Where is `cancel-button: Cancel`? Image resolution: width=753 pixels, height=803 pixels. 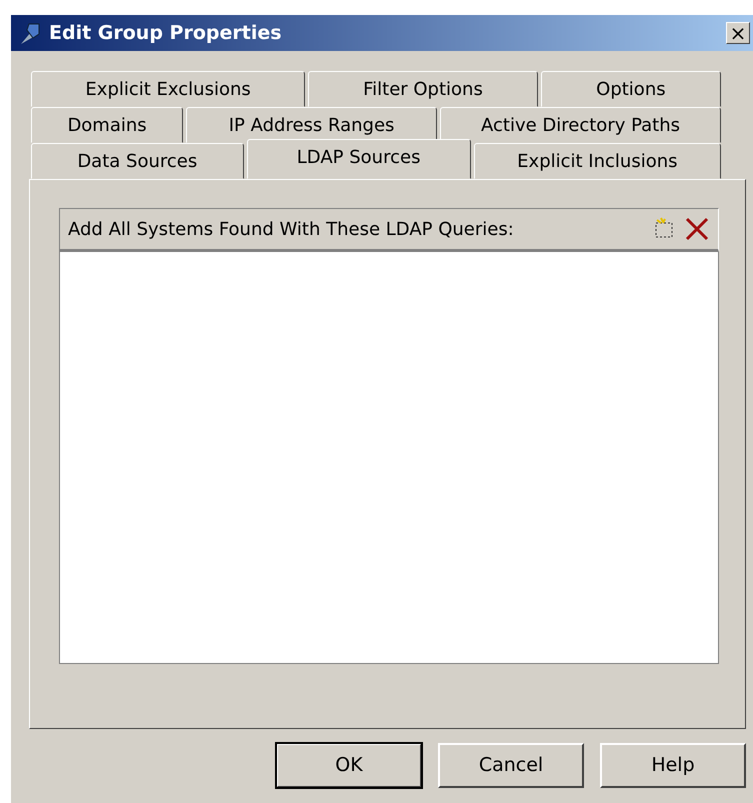
cancel-button: Cancel is located at coordinates (511, 765).